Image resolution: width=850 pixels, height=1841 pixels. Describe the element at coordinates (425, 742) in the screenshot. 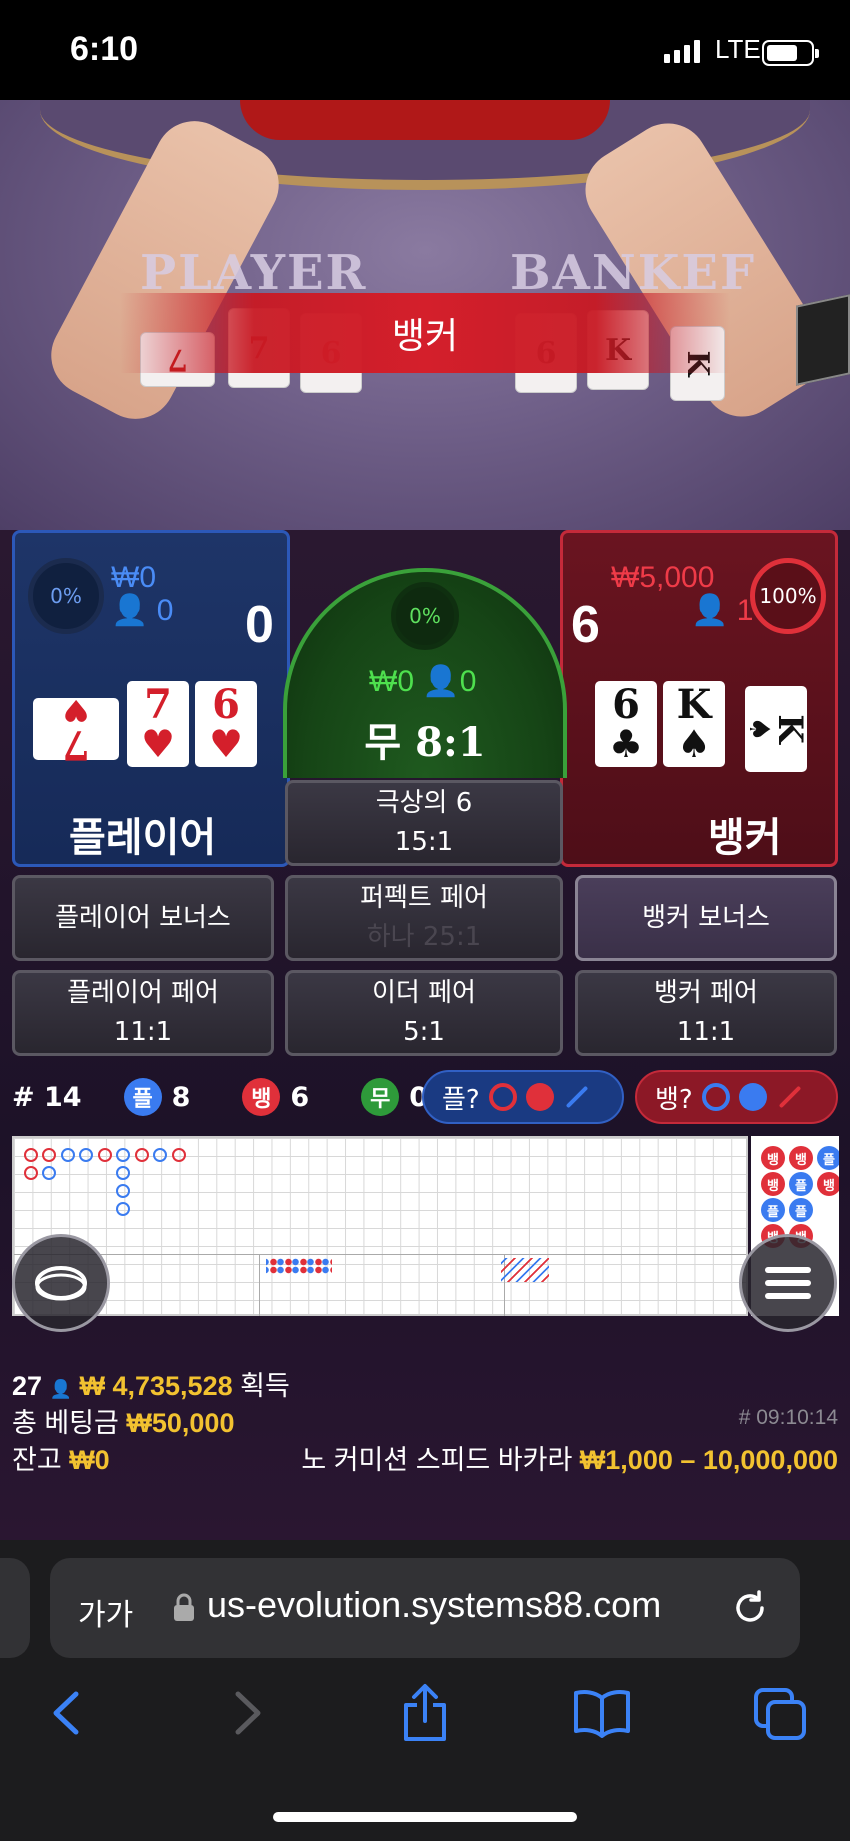

I see `tie-label: 무 8:1` at that location.